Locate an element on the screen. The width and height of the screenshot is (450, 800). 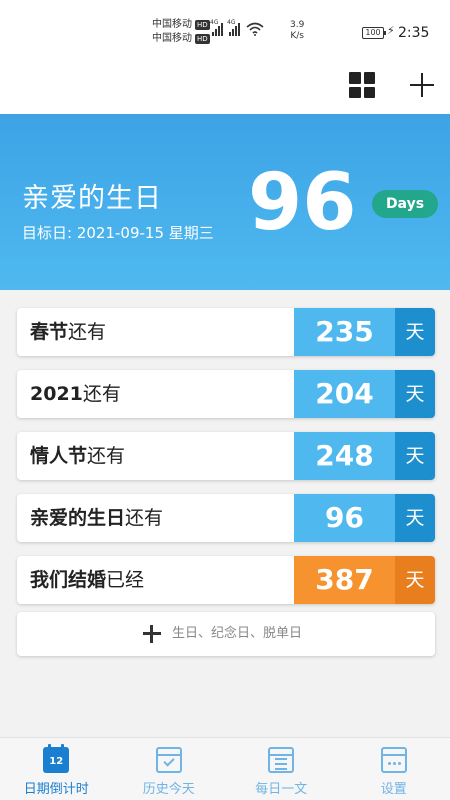
carrier-name-1: 中国移动 is located at coordinates (172, 24).